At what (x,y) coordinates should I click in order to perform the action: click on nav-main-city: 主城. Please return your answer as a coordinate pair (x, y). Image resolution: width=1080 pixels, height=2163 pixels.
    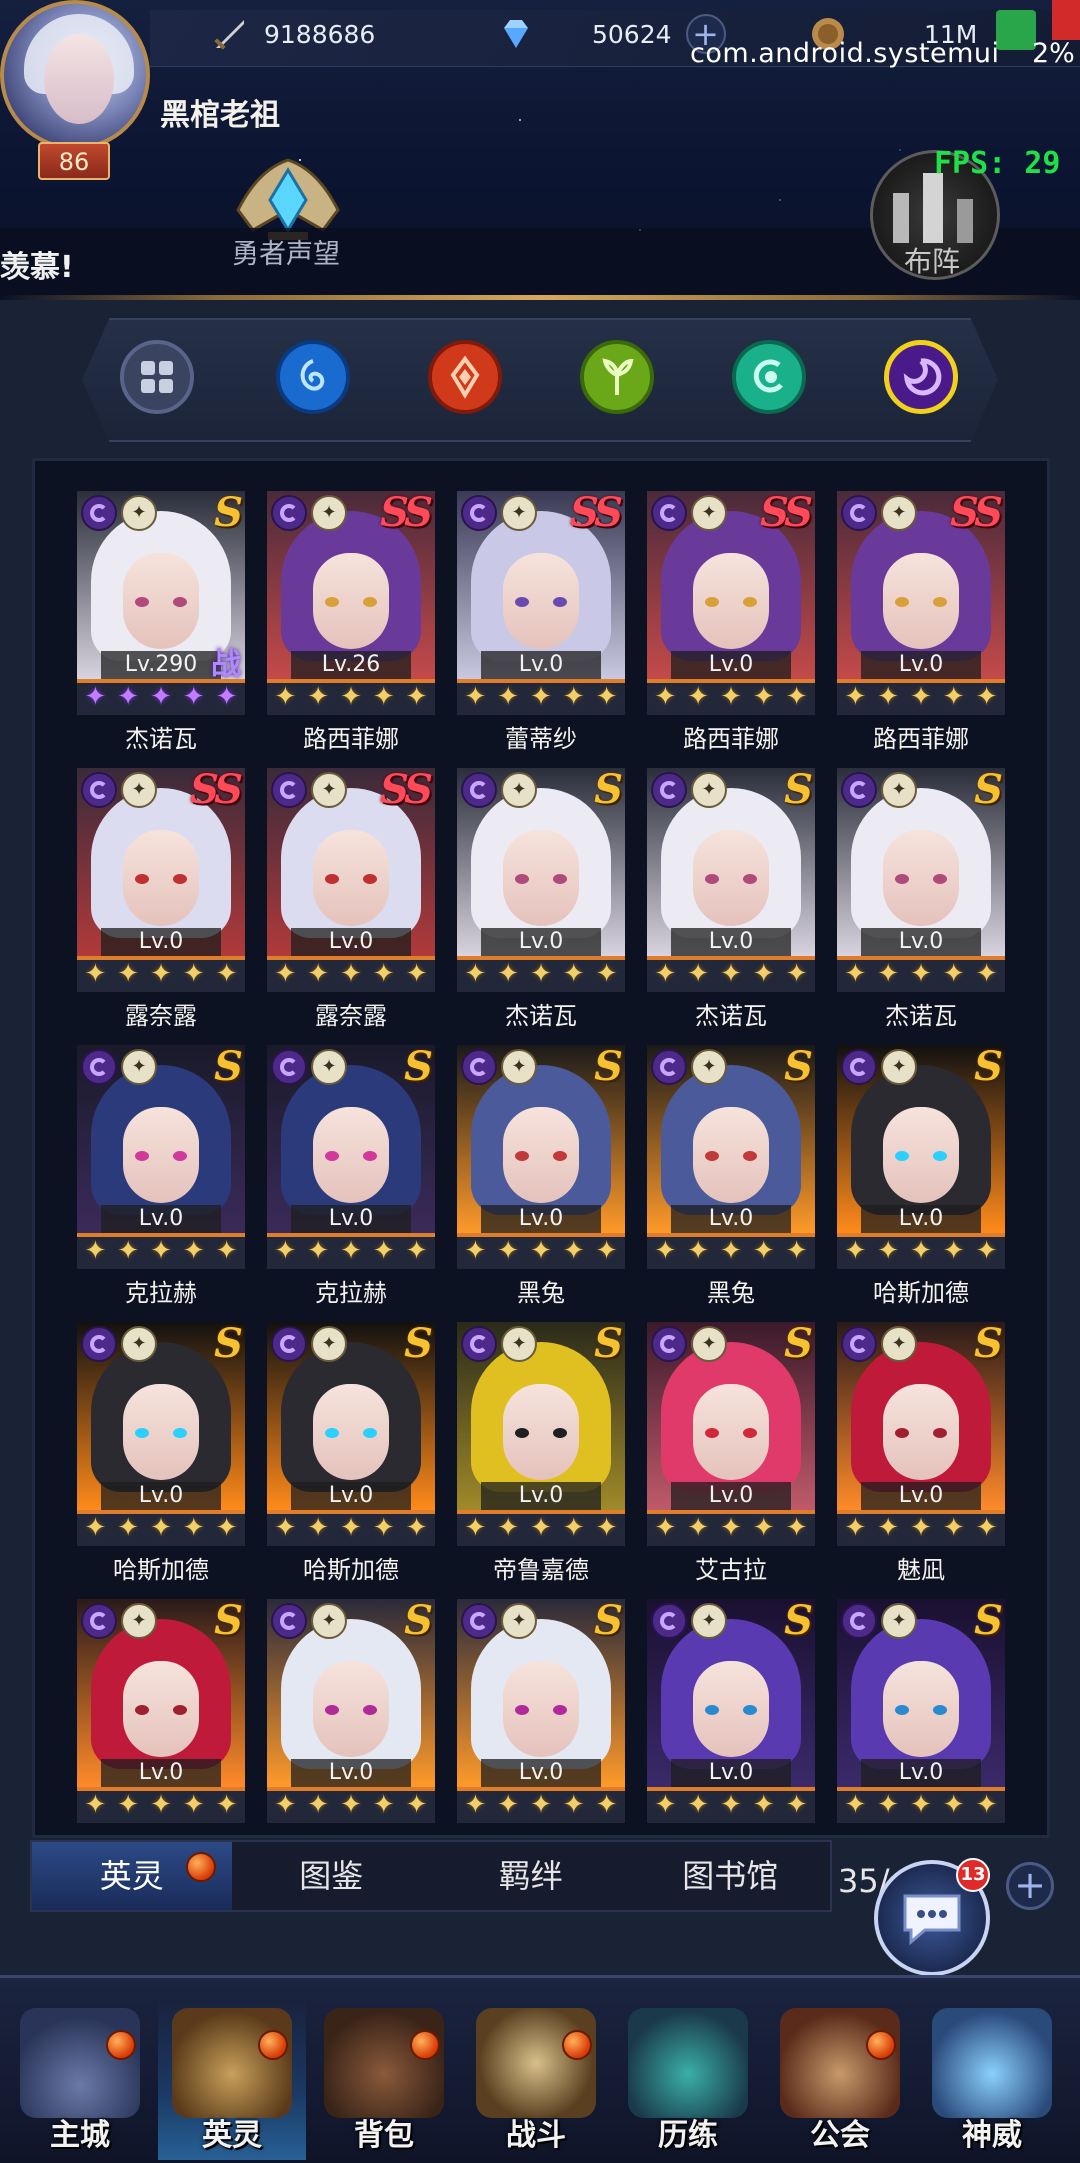
    Looking at the image, I should click on (80, 2080).